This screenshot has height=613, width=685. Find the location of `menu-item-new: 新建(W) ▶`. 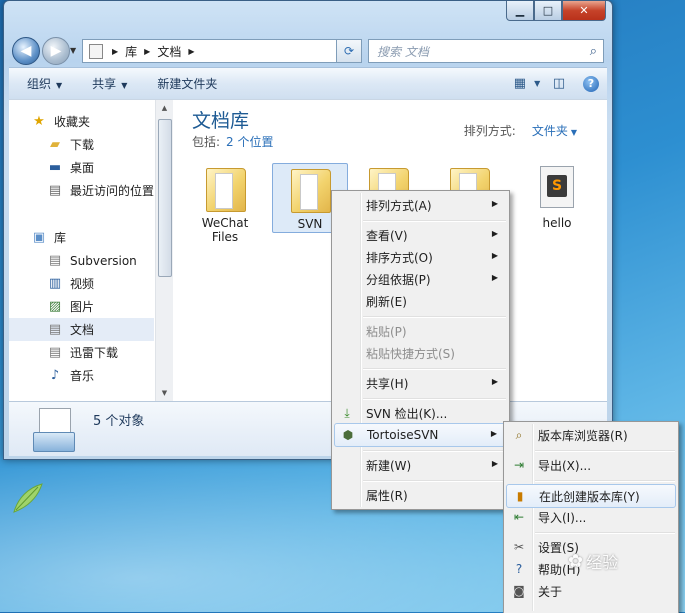

menu-item-new: 新建(W) ▶ is located at coordinates (420, 465).